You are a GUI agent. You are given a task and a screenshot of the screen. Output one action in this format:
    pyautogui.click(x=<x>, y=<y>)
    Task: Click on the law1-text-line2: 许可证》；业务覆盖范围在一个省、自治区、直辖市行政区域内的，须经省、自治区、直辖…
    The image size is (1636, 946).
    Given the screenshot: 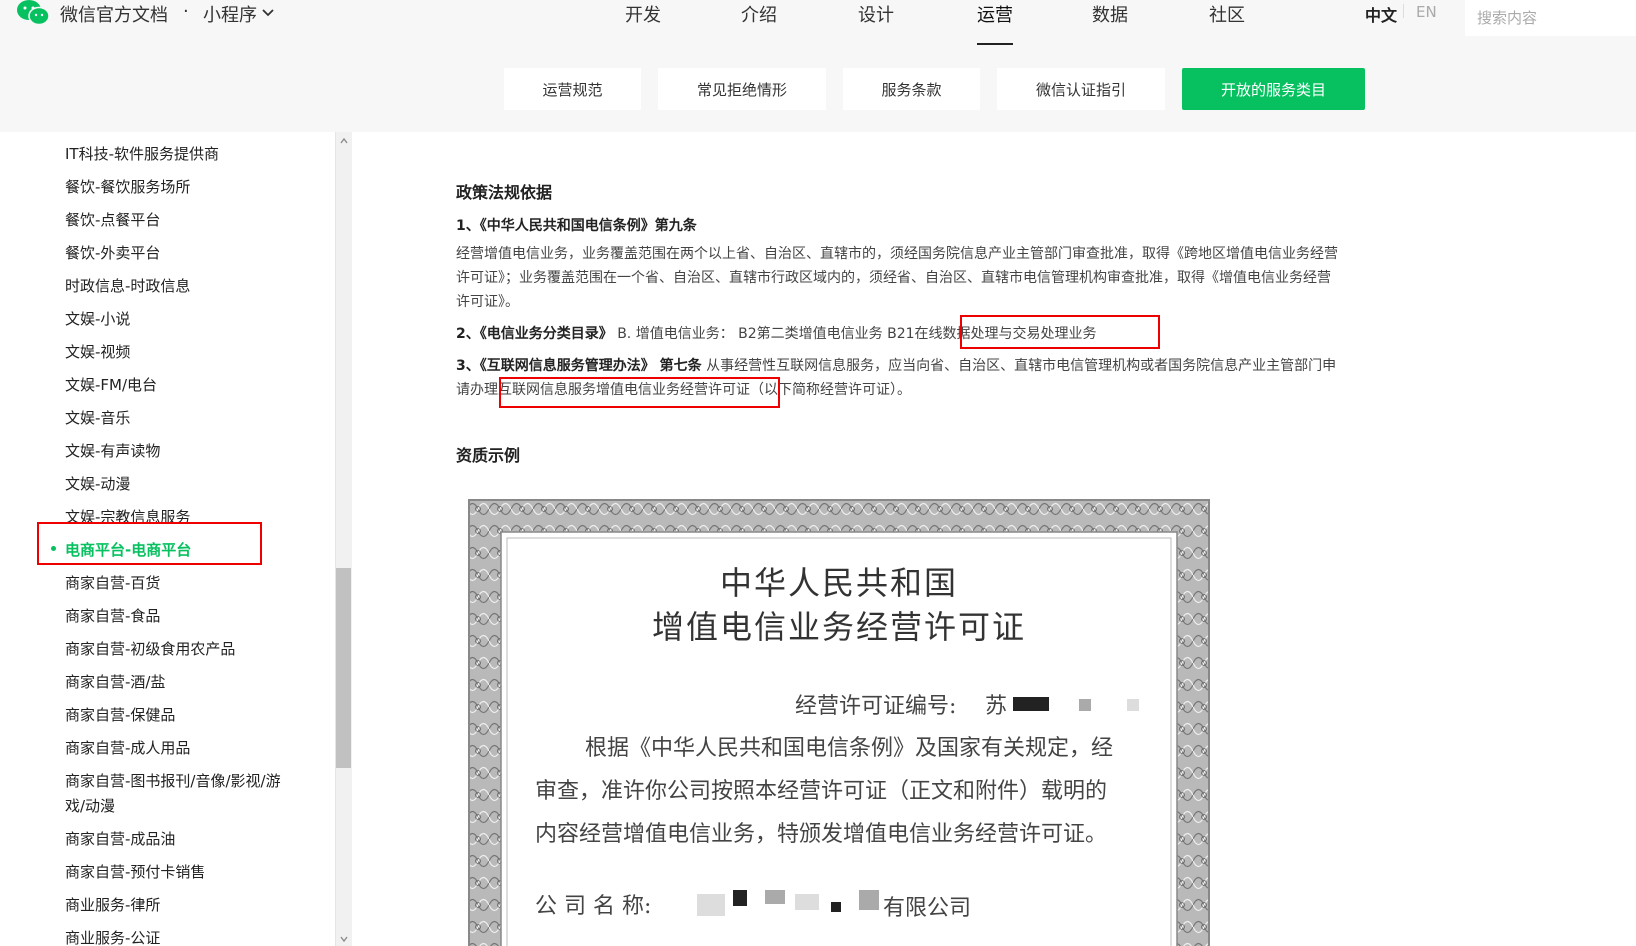 What is the action you would take?
    pyautogui.click(x=893, y=278)
    